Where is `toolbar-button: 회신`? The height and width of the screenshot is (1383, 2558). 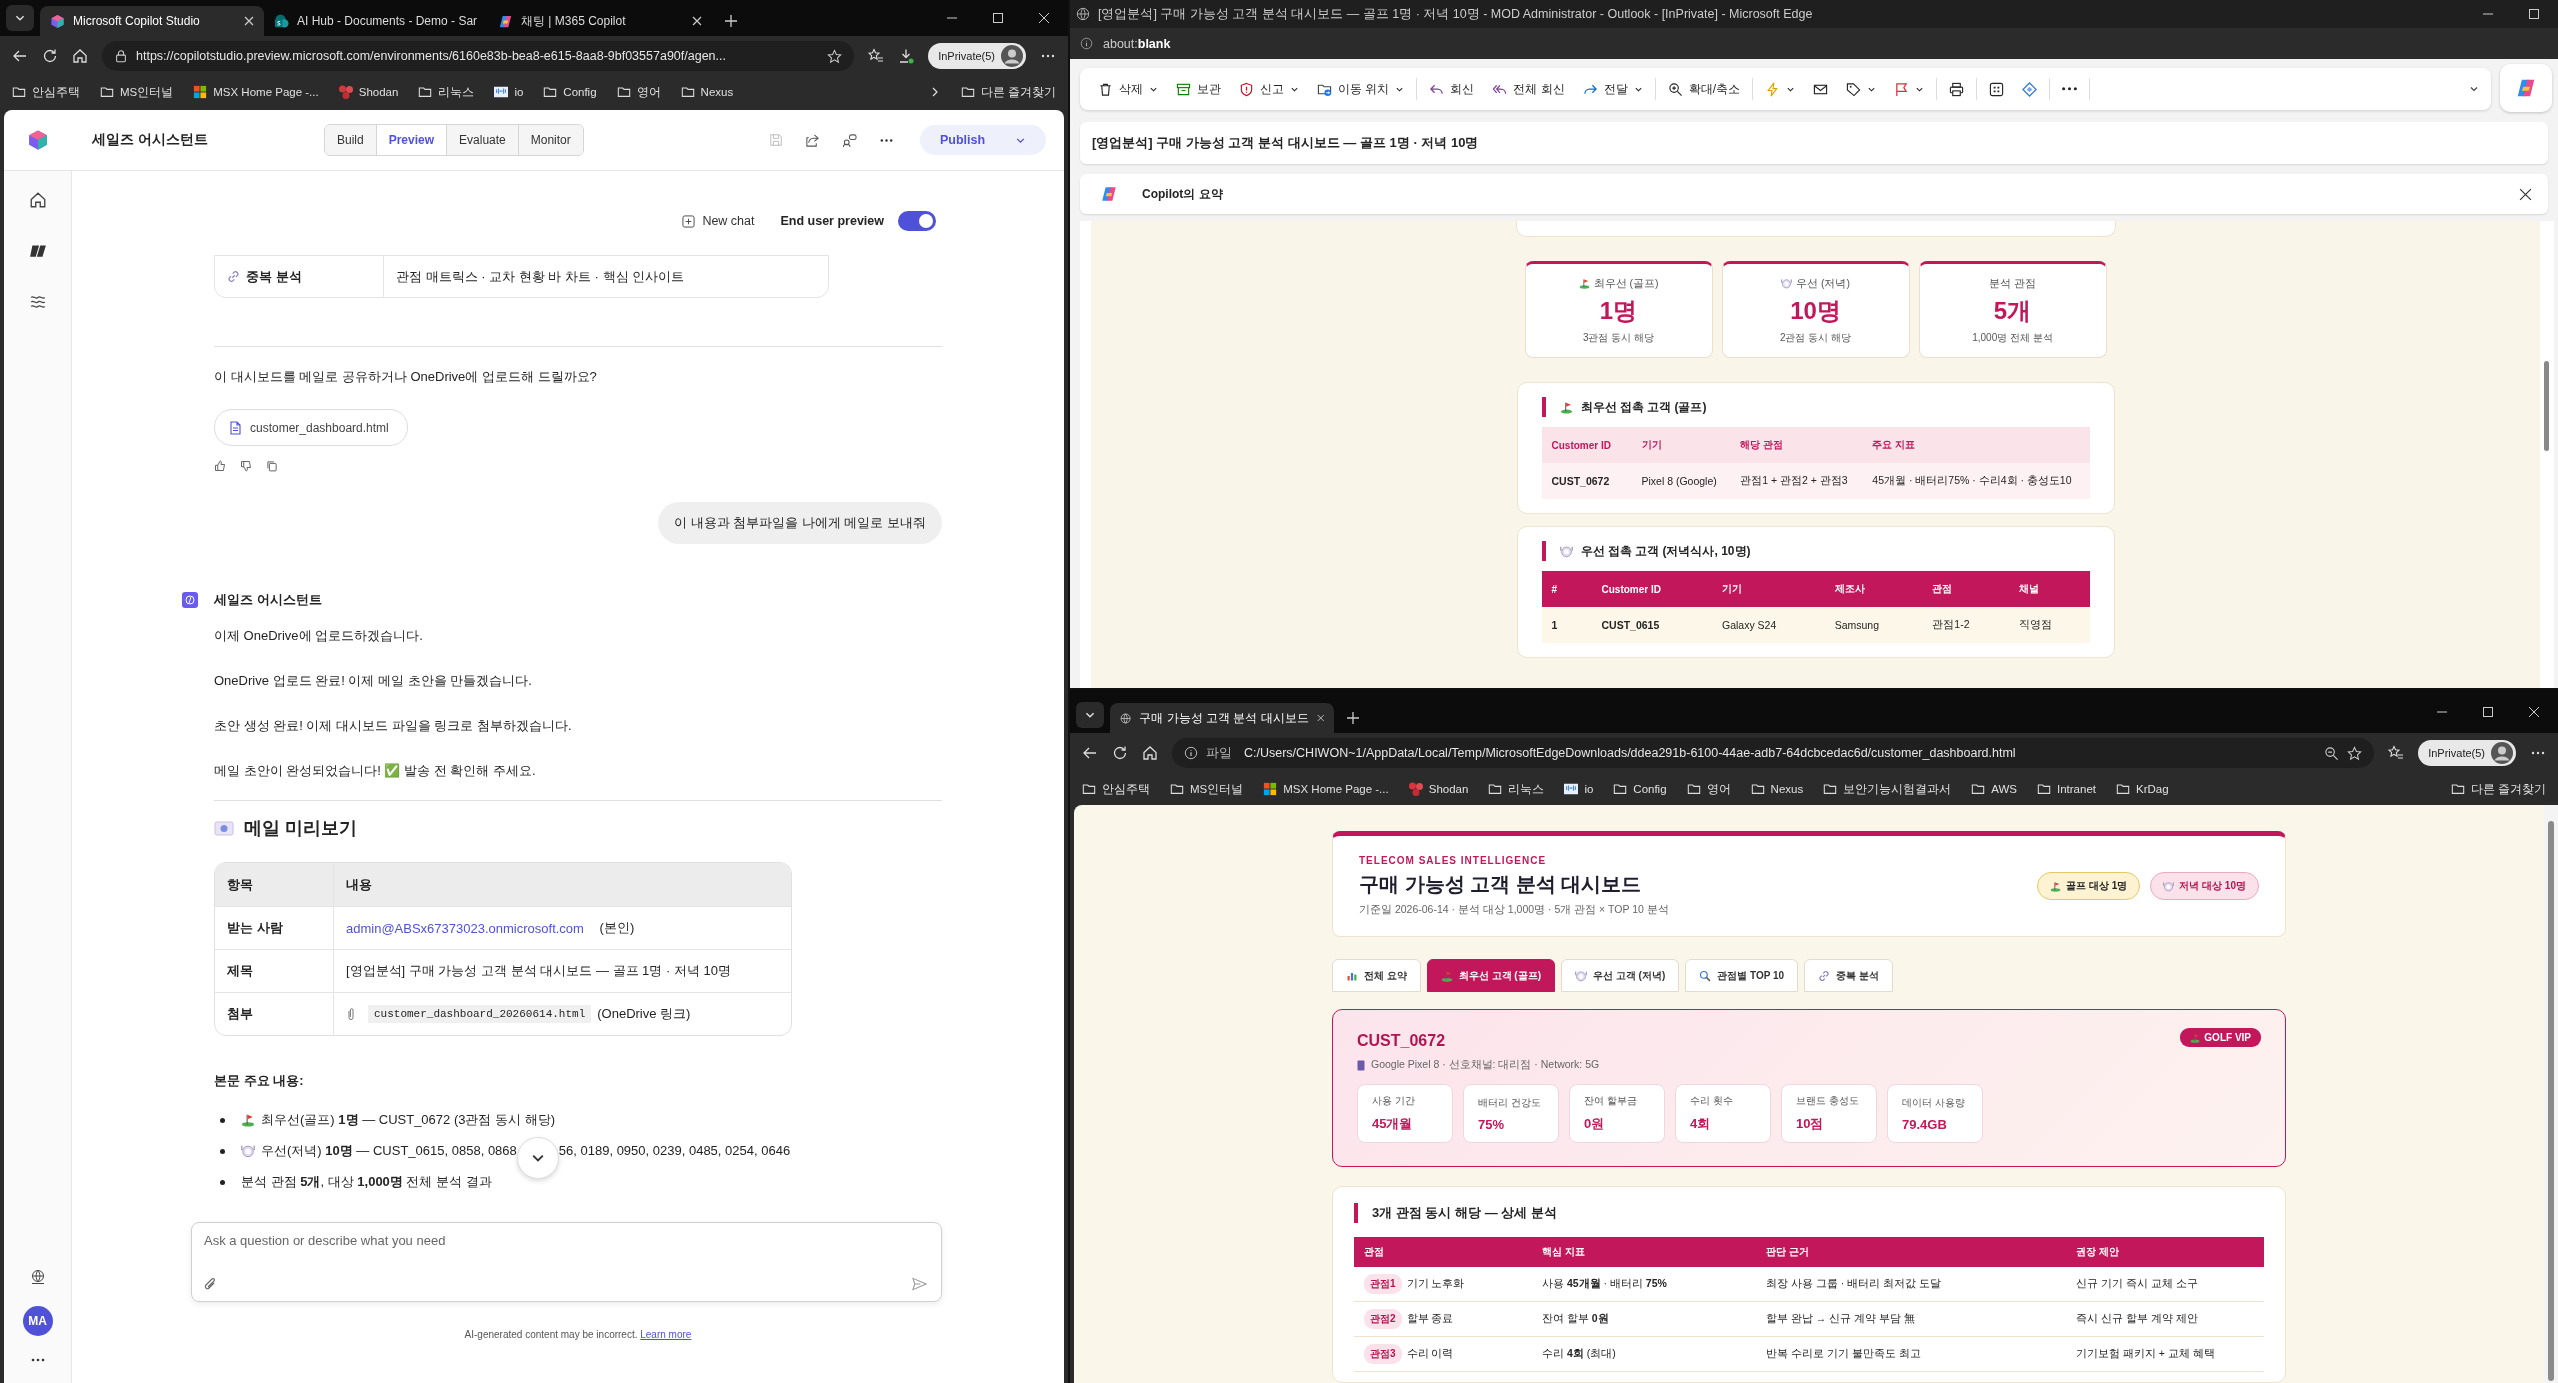 toolbar-button: 회신 is located at coordinates (1452, 89).